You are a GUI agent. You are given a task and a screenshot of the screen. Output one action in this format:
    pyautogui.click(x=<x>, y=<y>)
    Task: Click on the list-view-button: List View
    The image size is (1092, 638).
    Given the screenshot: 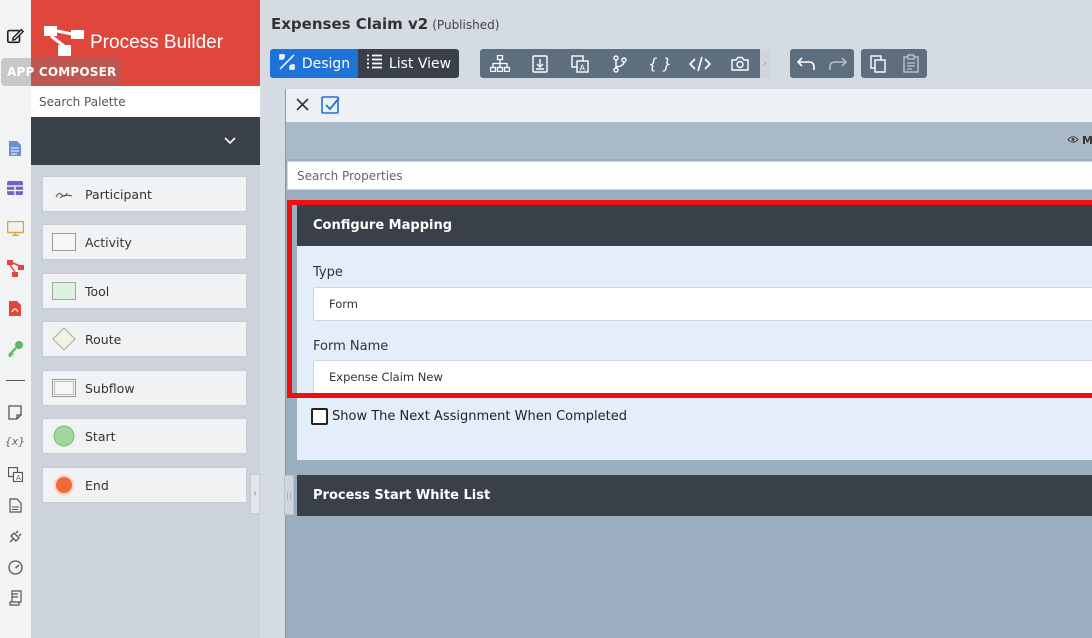 What is the action you would take?
    pyautogui.click(x=408, y=63)
    